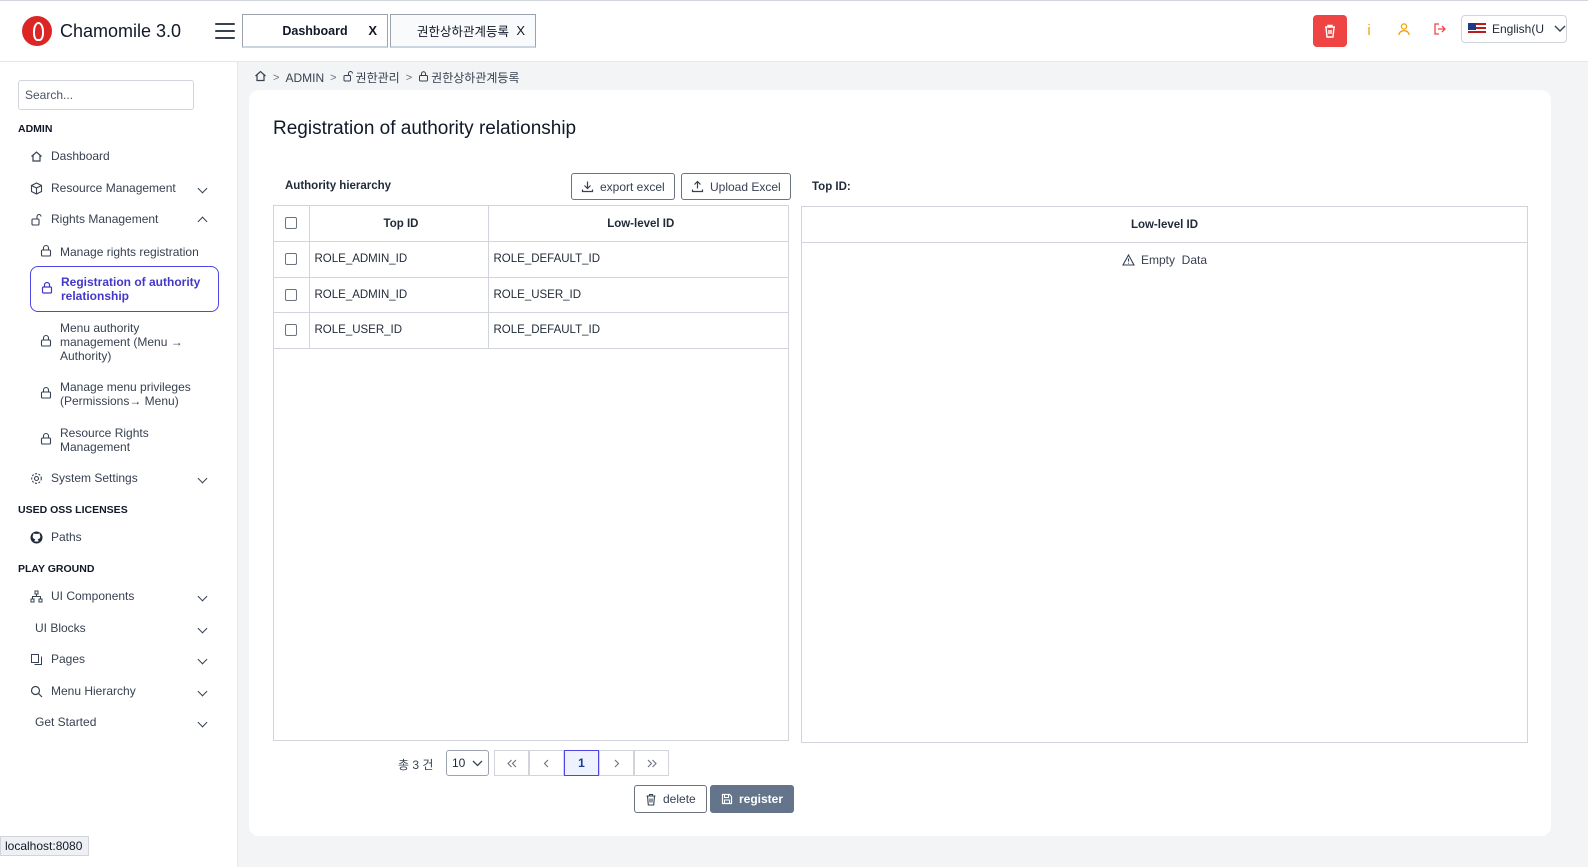  I want to click on last-page-button, so click(651, 763).